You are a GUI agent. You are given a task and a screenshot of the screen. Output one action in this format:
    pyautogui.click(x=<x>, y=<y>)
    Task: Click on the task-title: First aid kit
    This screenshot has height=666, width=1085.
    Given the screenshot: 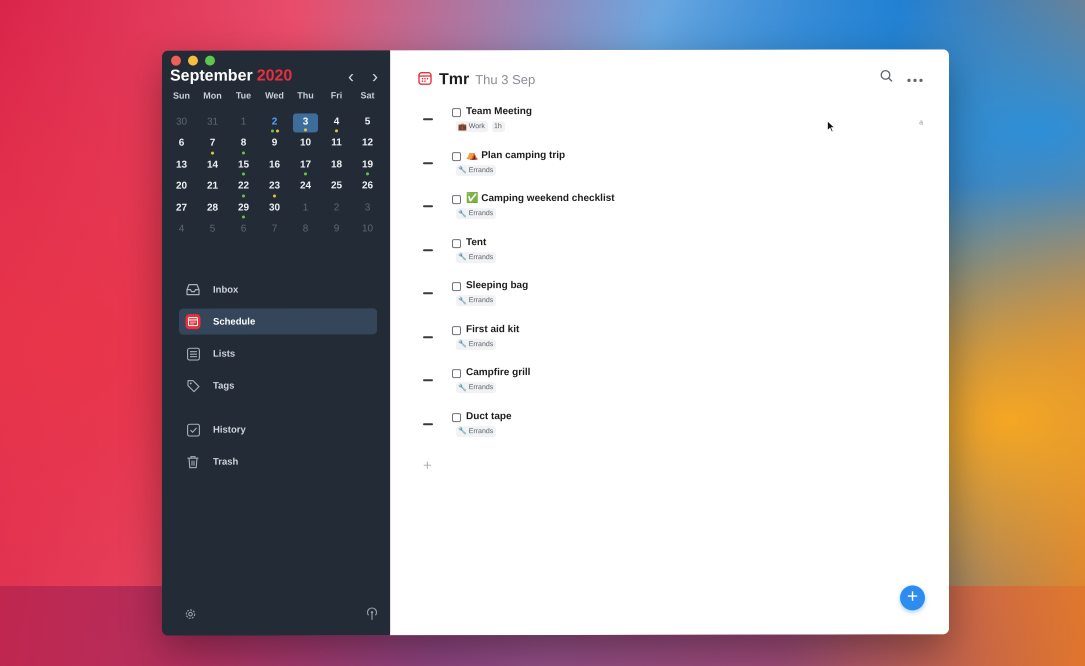 What is the action you would take?
    pyautogui.click(x=492, y=329)
    